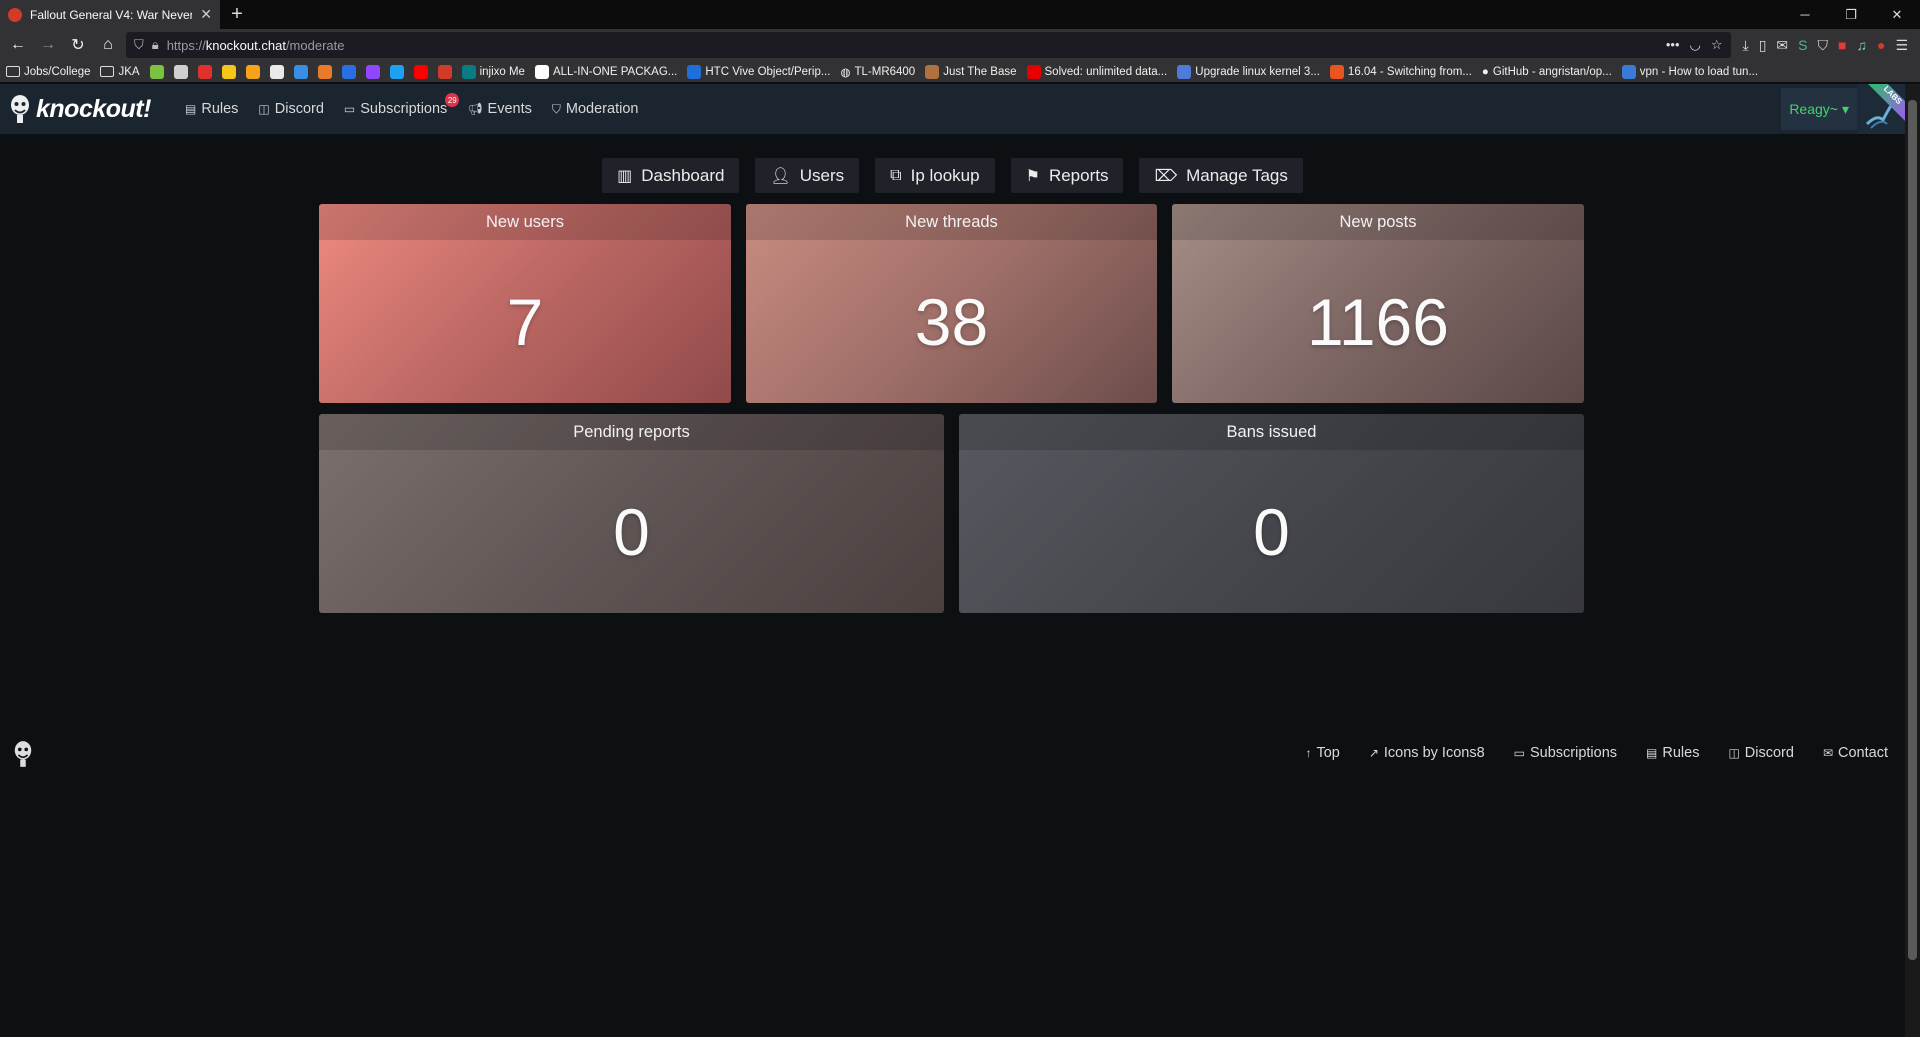  I want to click on nav-subscriptions: ▭ Subscriptions 29, so click(401, 105).